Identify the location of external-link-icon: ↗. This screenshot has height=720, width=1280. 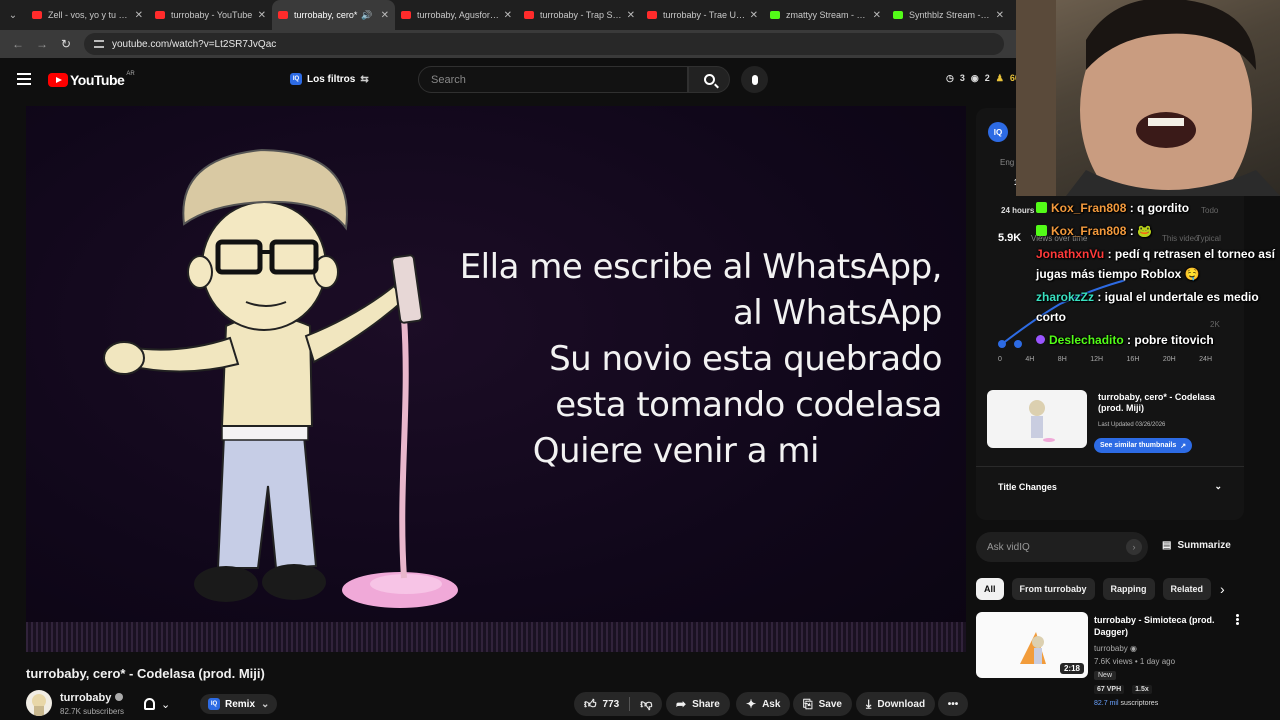
(1183, 446).